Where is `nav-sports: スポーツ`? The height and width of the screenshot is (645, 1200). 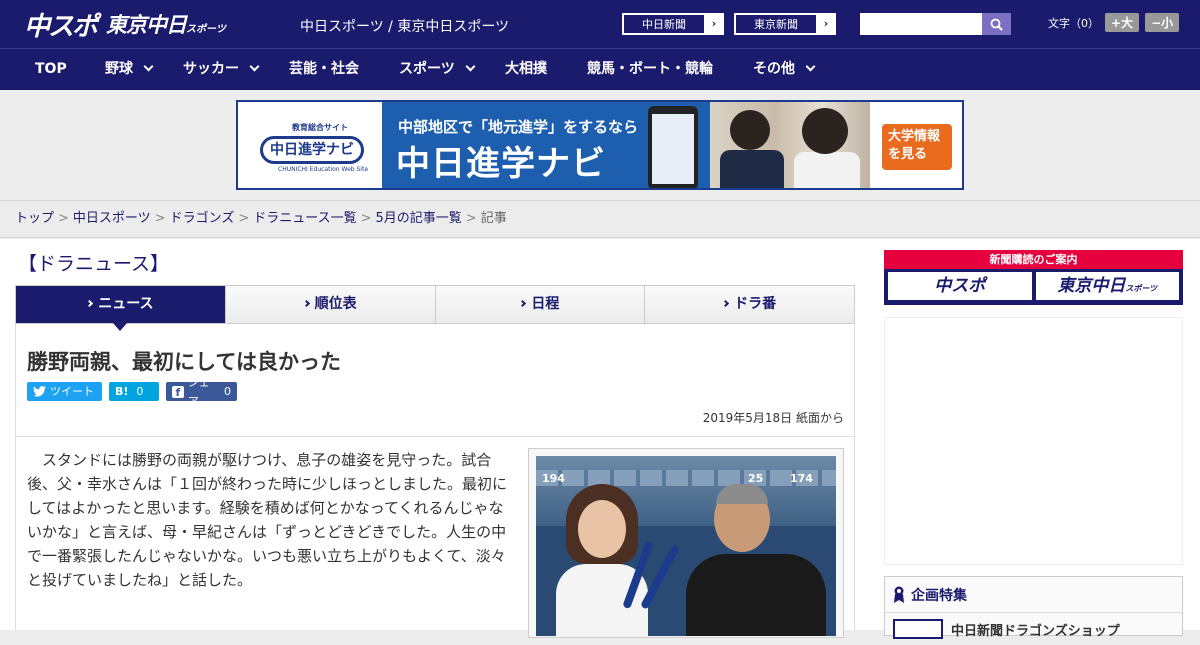 nav-sports: スポーツ is located at coordinates (437, 70).